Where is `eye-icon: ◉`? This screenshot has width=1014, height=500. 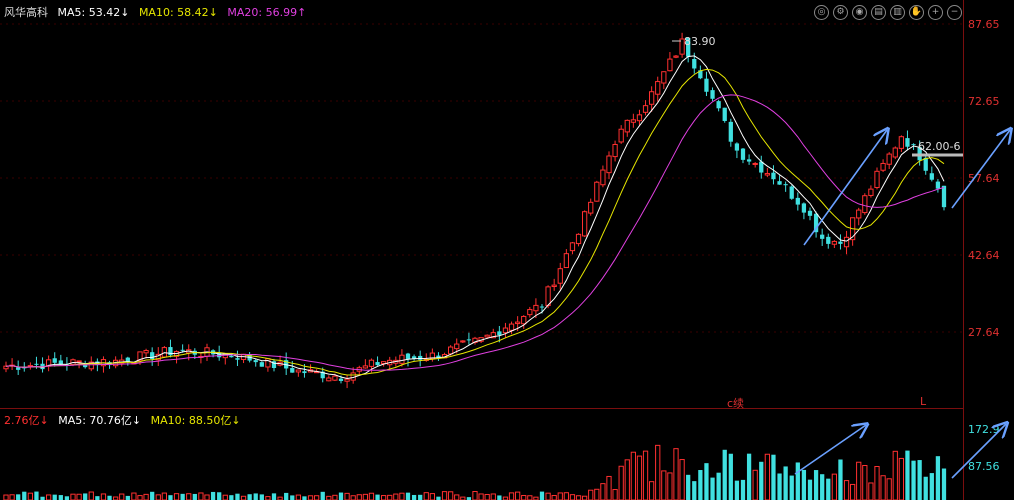 eye-icon: ◉ is located at coordinates (859, 12).